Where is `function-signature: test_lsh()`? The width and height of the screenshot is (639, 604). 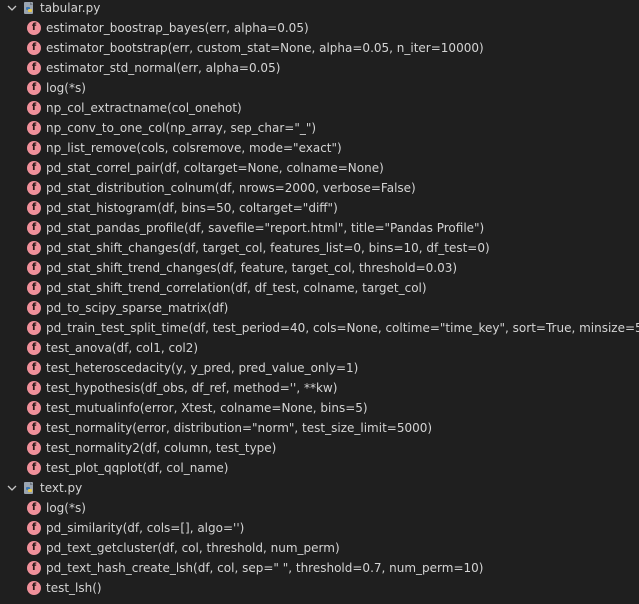
function-signature: test_lsh() is located at coordinates (74, 588).